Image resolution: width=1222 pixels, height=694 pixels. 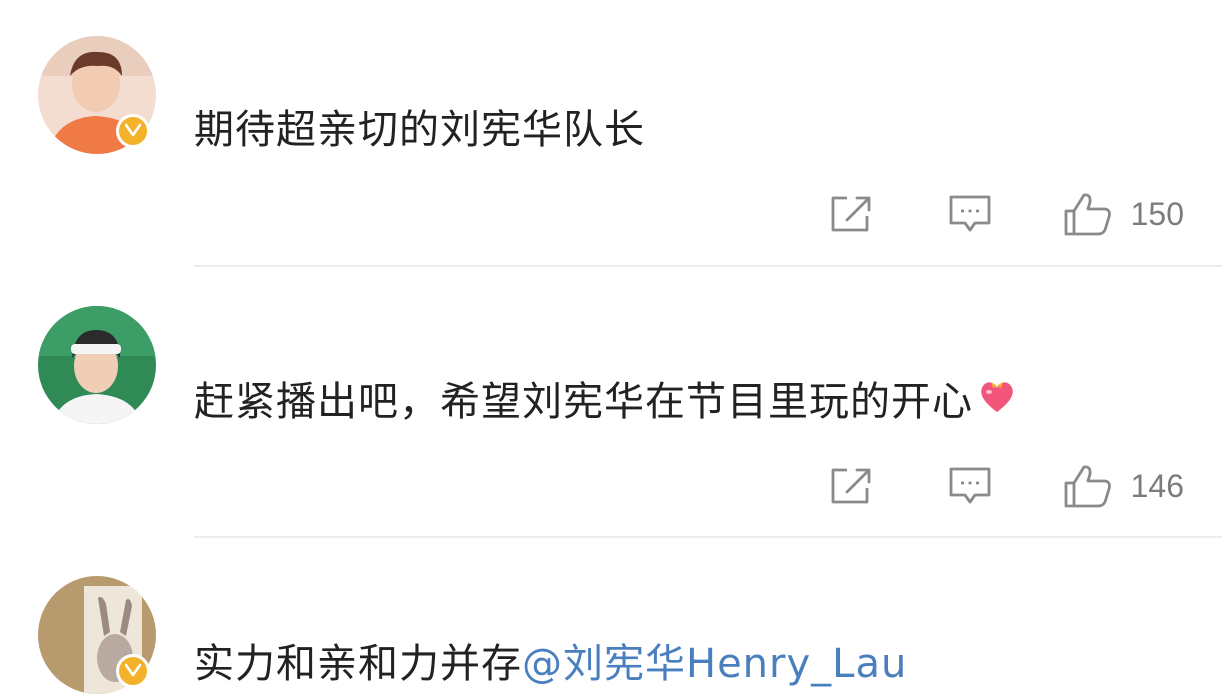 I want to click on comment-text-content: 实力和亲和力并存, so click(x=358, y=664).